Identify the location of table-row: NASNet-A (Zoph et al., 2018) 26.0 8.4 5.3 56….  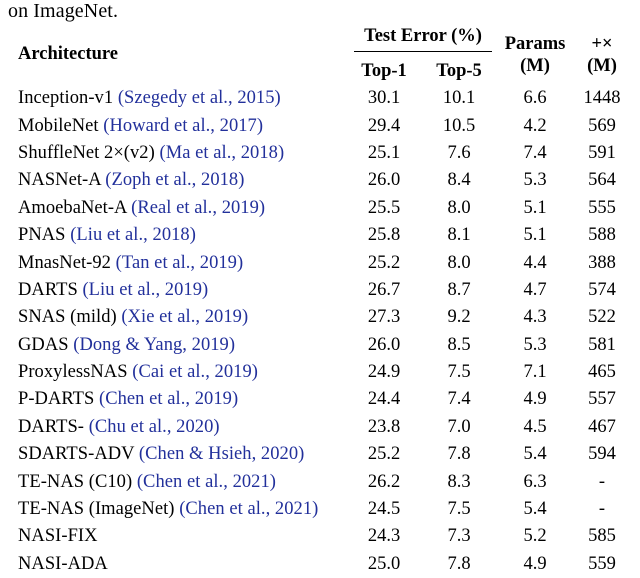
(320, 180).